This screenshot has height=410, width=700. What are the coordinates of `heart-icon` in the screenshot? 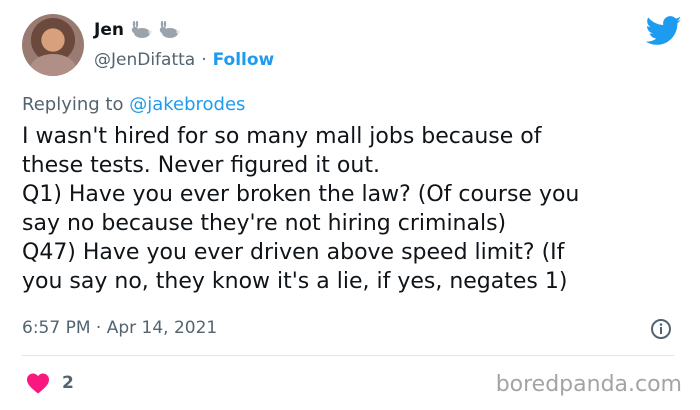 It's located at (38, 383).